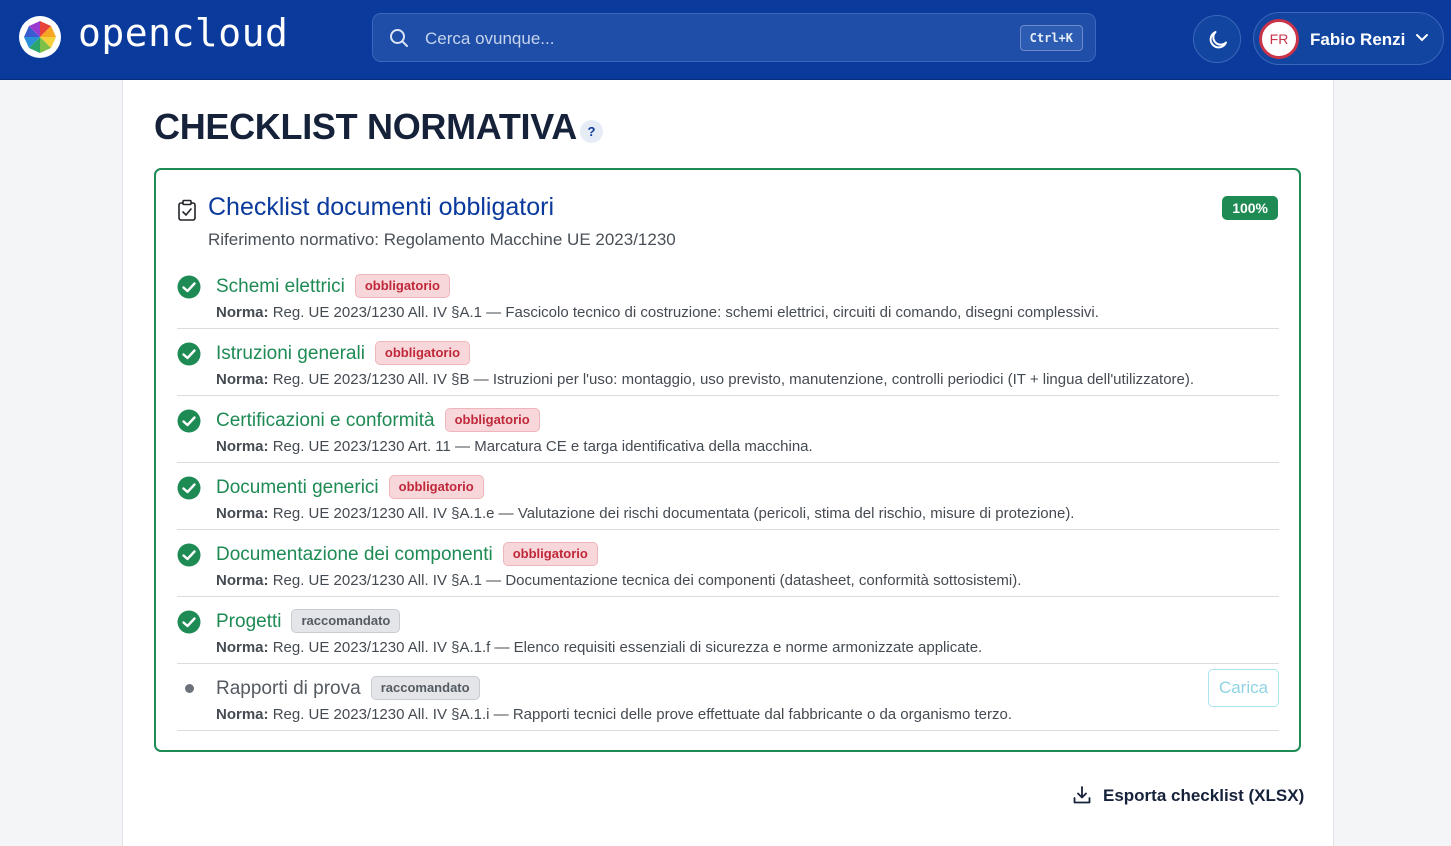 The image size is (1451, 846). I want to click on item-name: Rapporti di prova, so click(288, 688).